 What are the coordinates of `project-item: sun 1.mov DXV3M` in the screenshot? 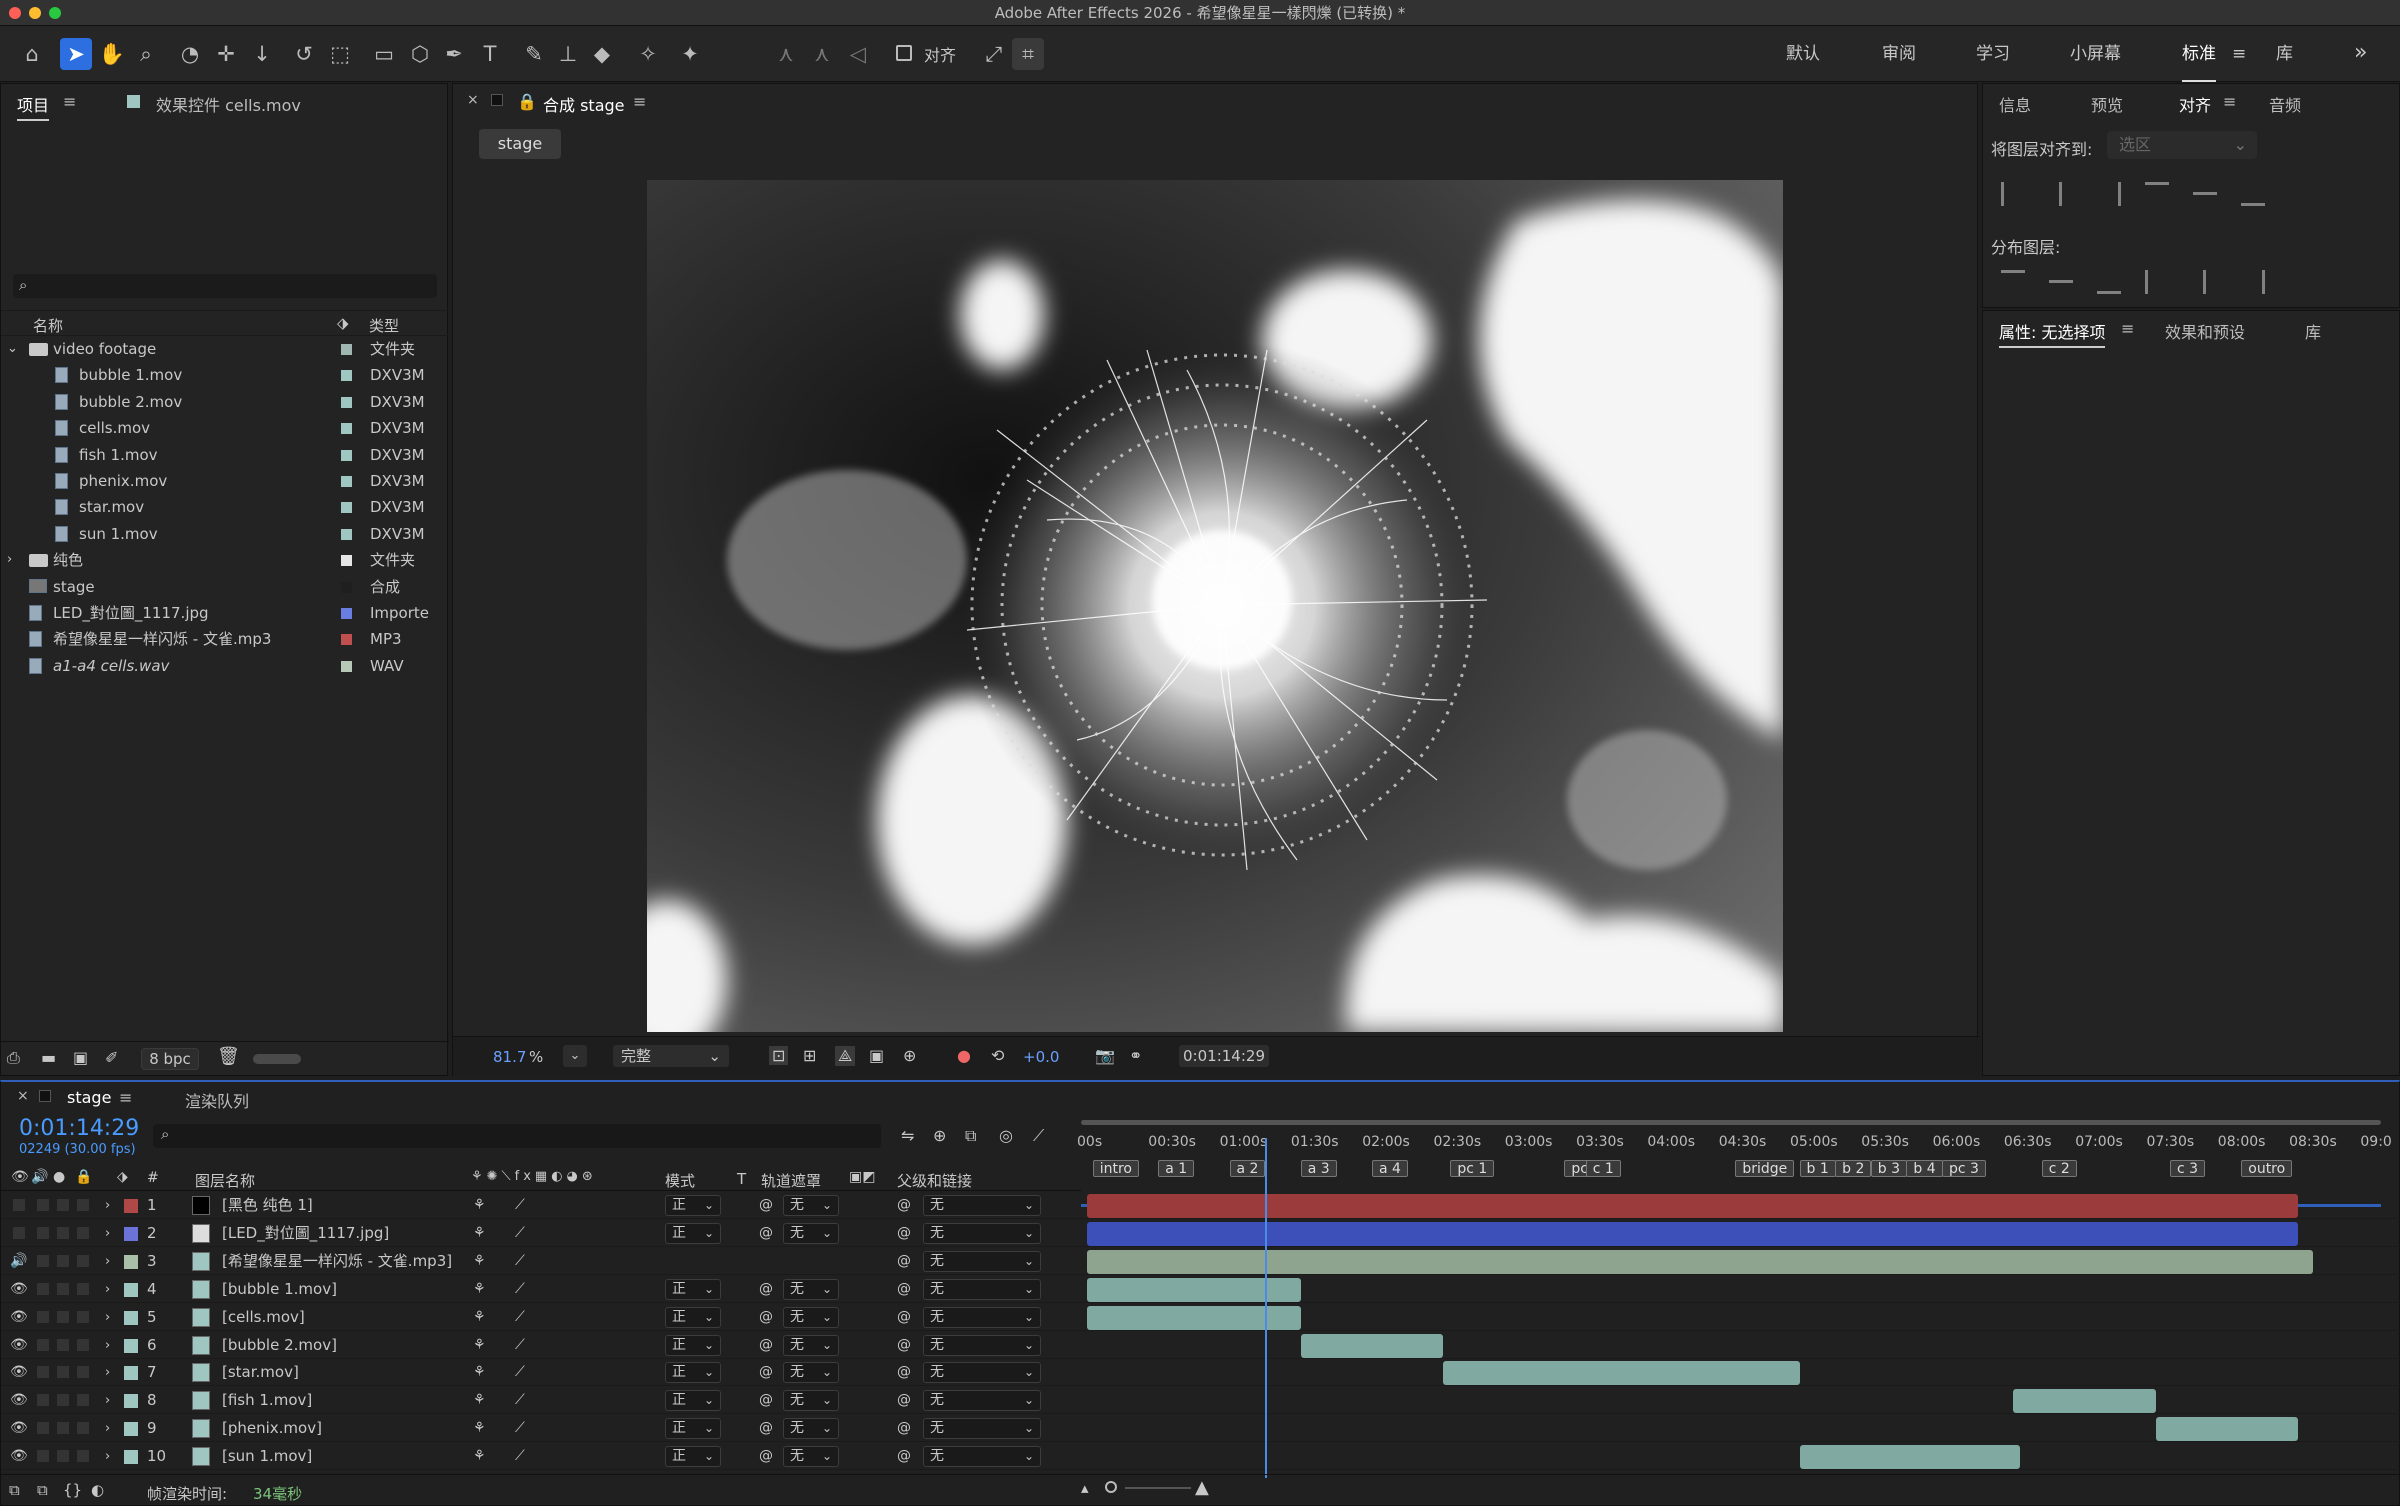 It's located at (223, 534).